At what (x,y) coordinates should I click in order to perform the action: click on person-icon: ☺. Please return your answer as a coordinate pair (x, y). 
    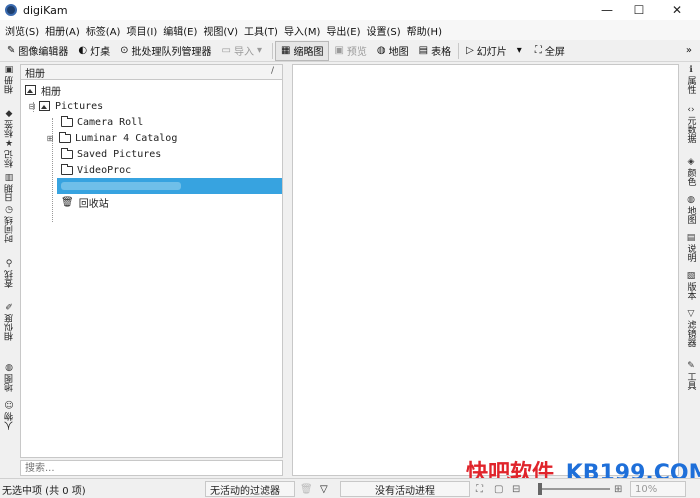
    Looking at the image, I should click on (9, 406).